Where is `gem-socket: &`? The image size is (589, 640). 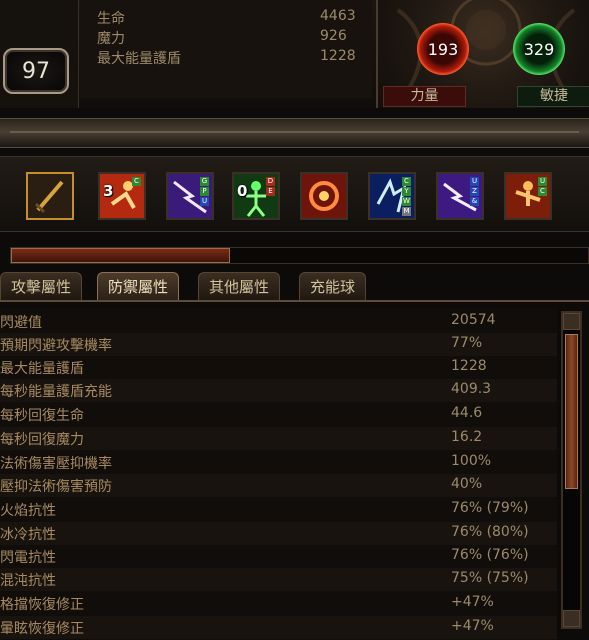
gem-socket: & is located at coordinates (474, 201).